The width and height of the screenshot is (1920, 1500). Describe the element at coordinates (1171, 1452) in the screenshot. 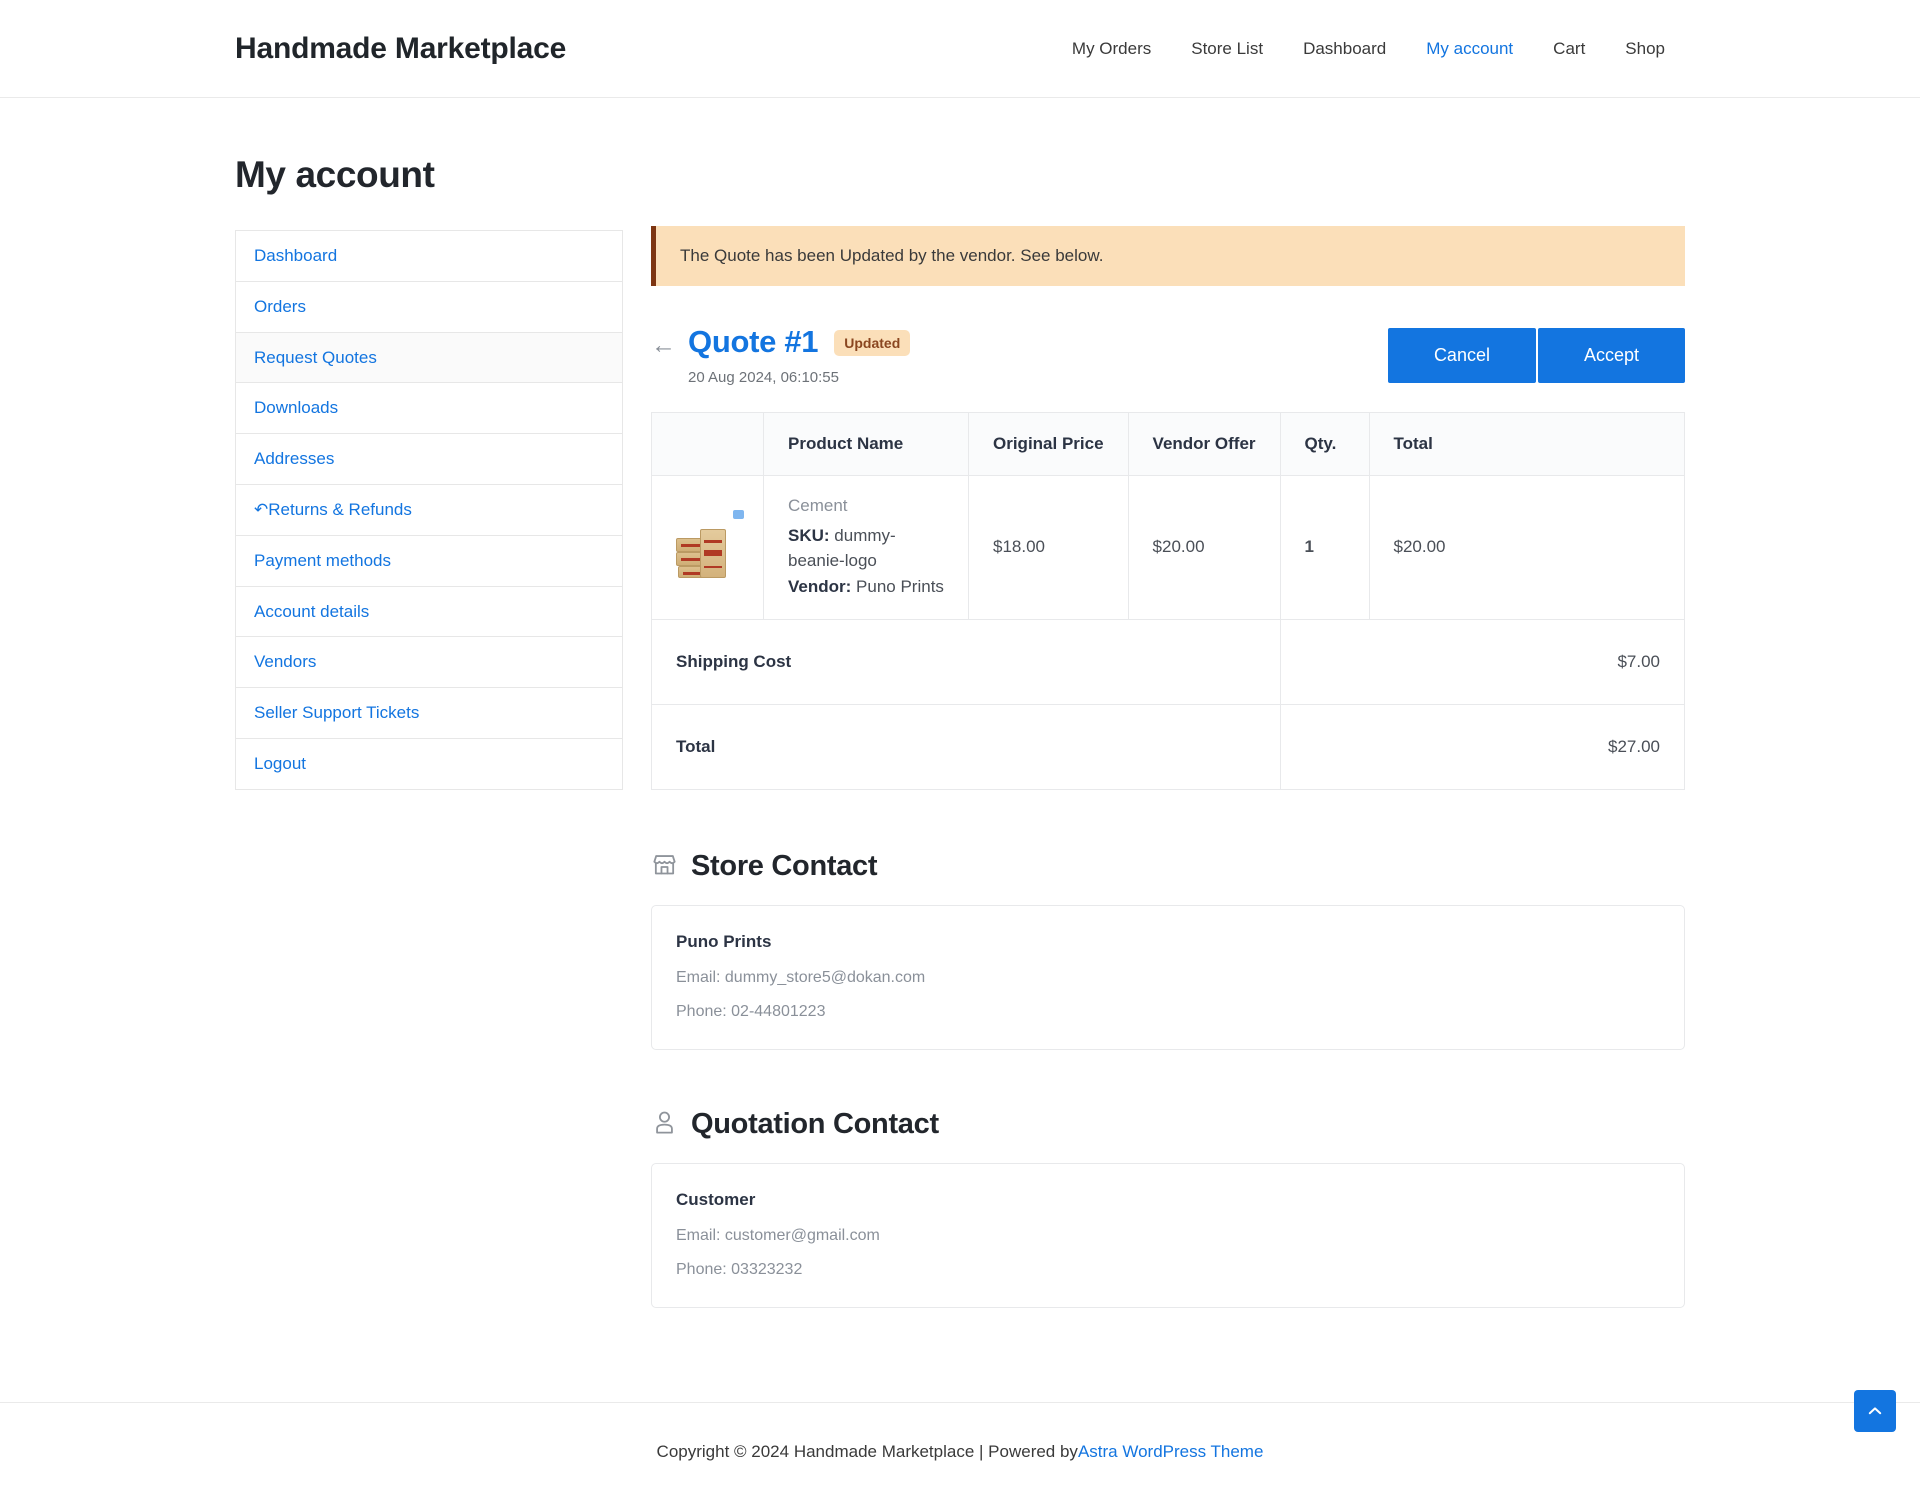

I see `footer-astra-link: Astra WordPress Theme` at that location.